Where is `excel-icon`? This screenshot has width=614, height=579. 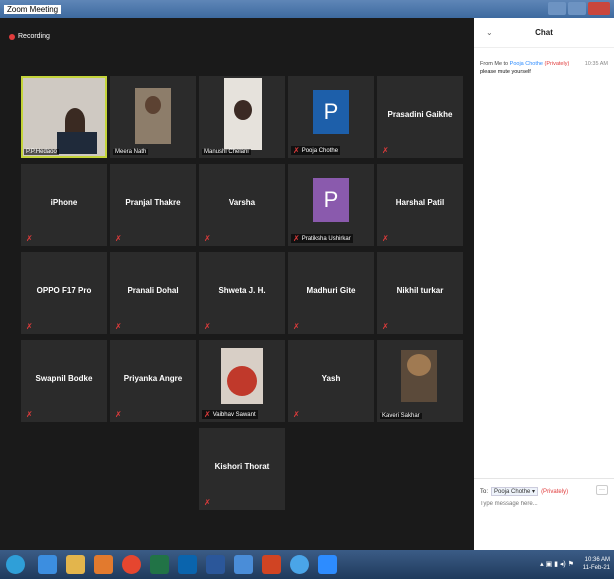
excel-icon is located at coordinates (159, 564).